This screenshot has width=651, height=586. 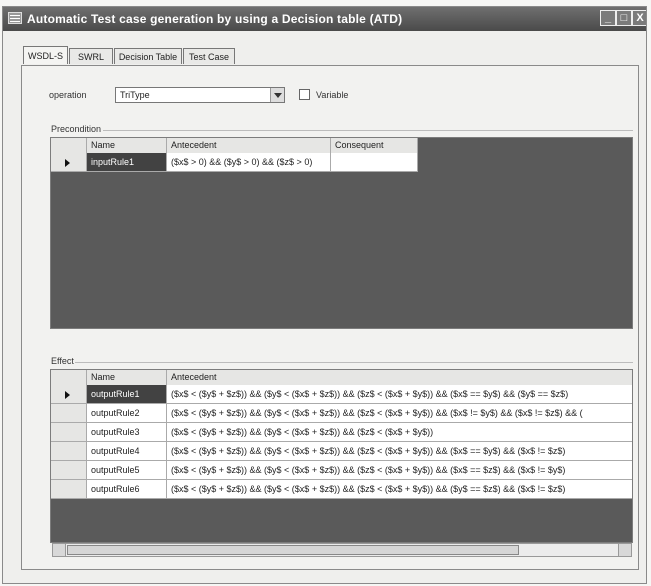 I want to click on effect-name-cell: outputRule5, so click(x=127, y=470).